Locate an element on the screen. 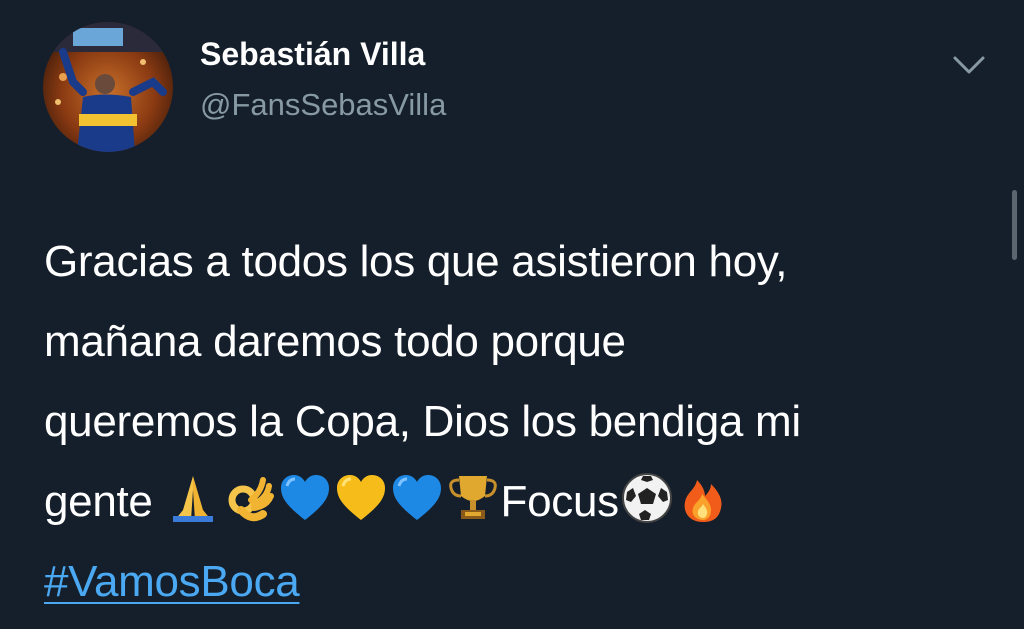 This screenshot has width=1024, height=629. hashtag-link: #VamosBoca is located at coordinates (172, 581).